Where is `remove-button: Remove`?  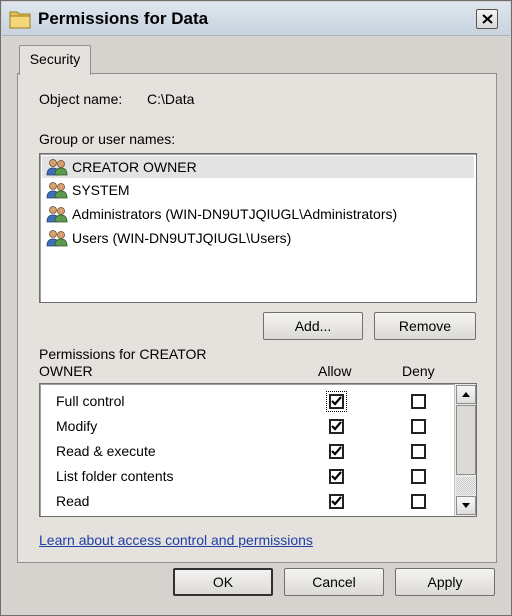
remove-button: Remove is located at coordinates (425, 326).